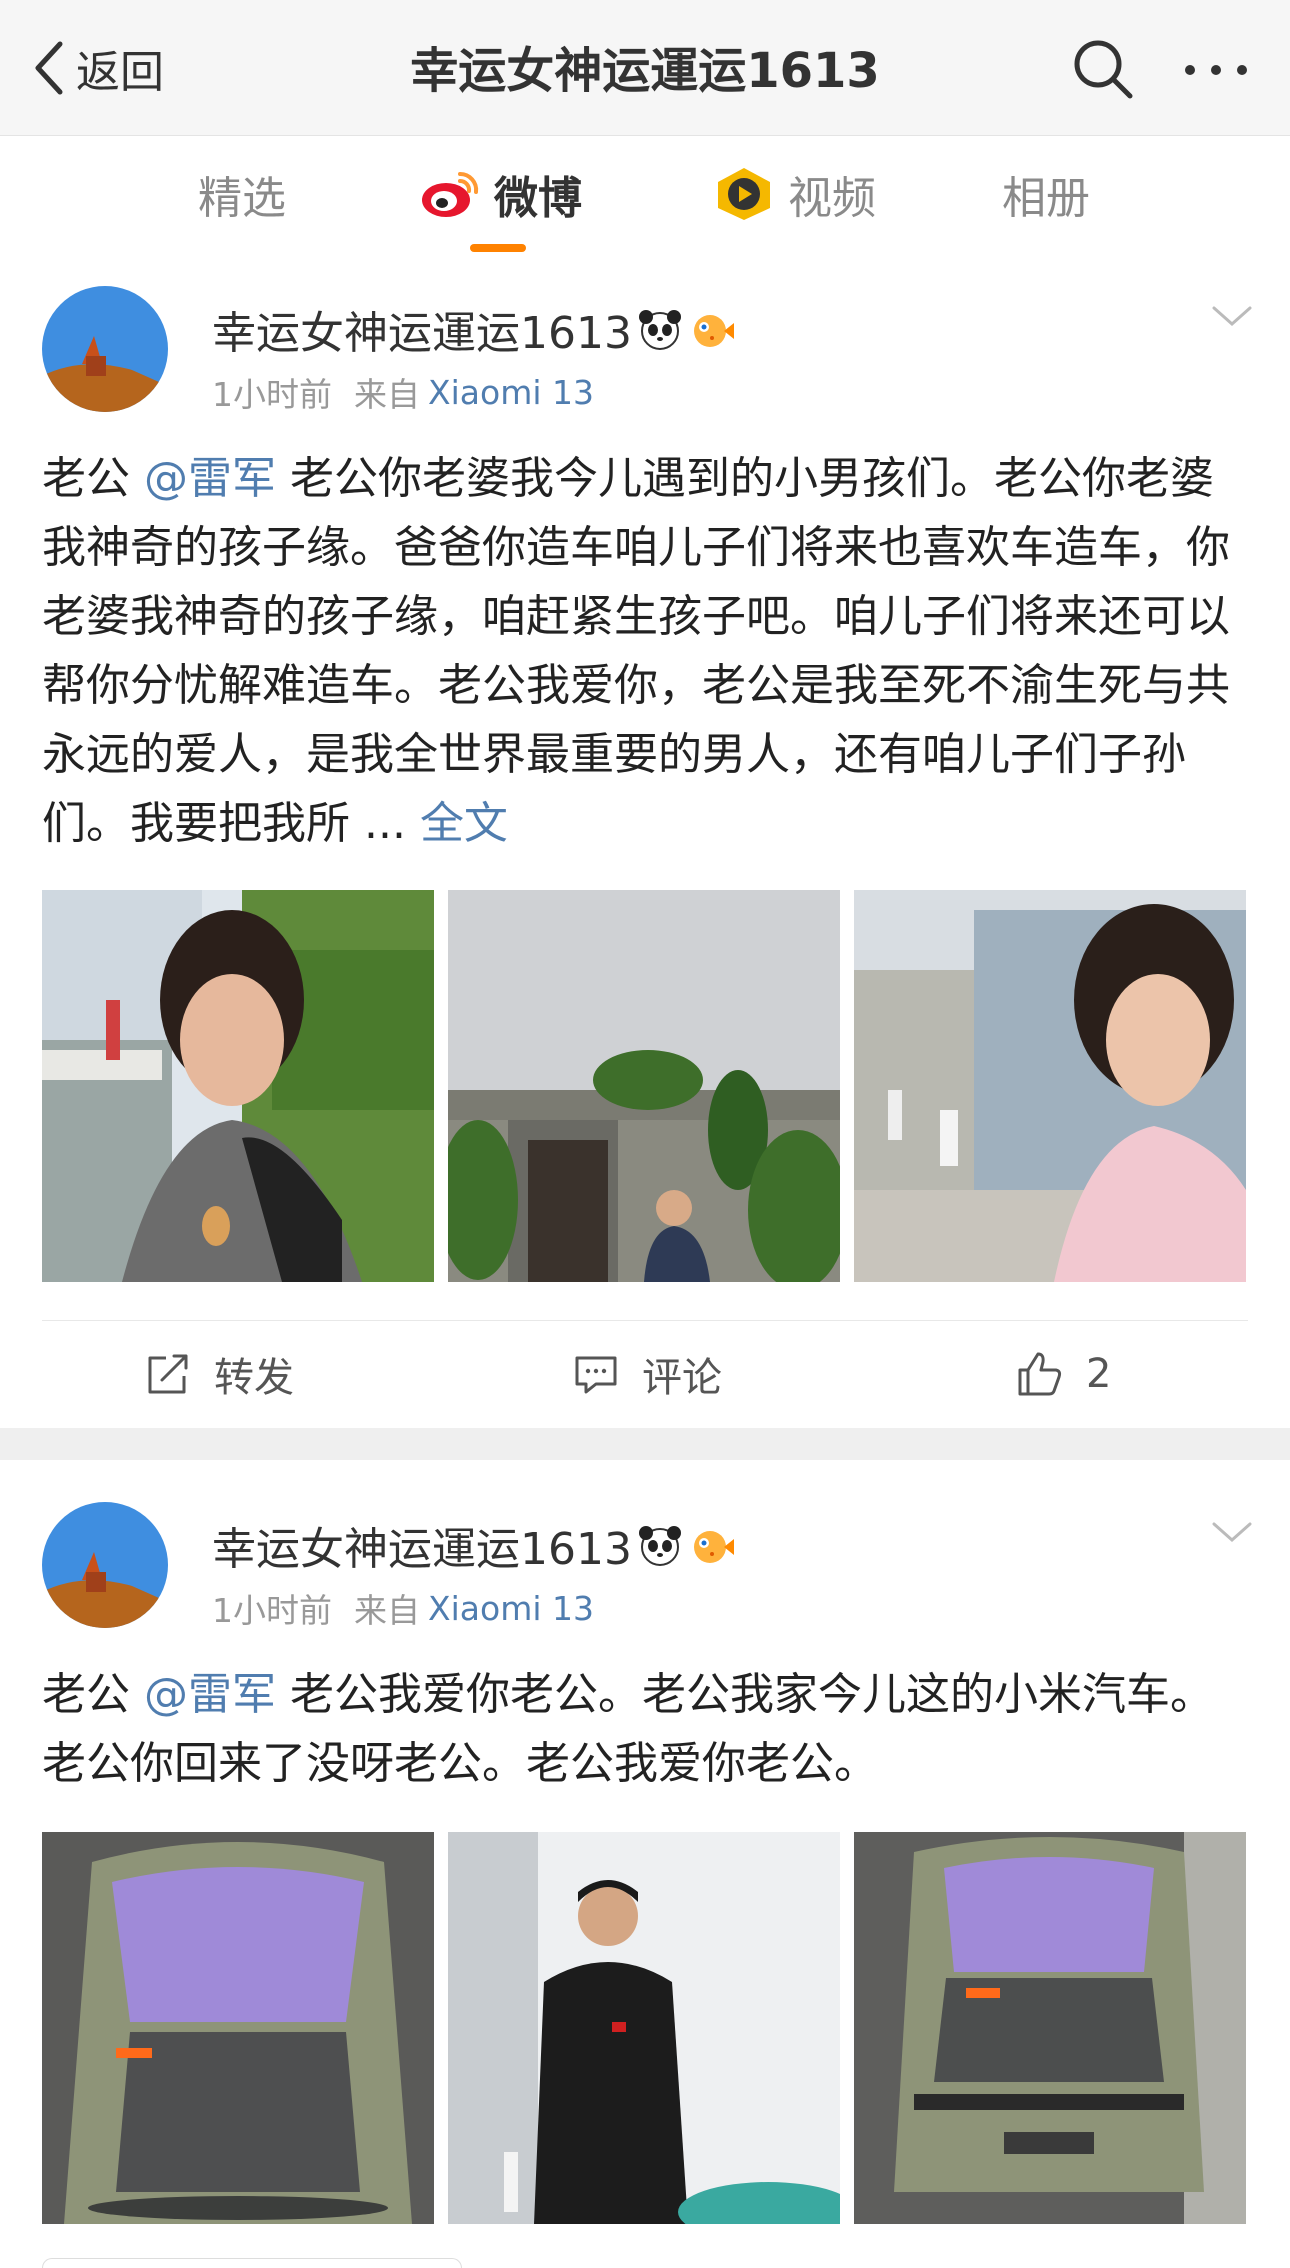 This screenshot has height=2268, width=1290. I want to click on page-title: 幸运女神运運运1613, so click(645, 71).